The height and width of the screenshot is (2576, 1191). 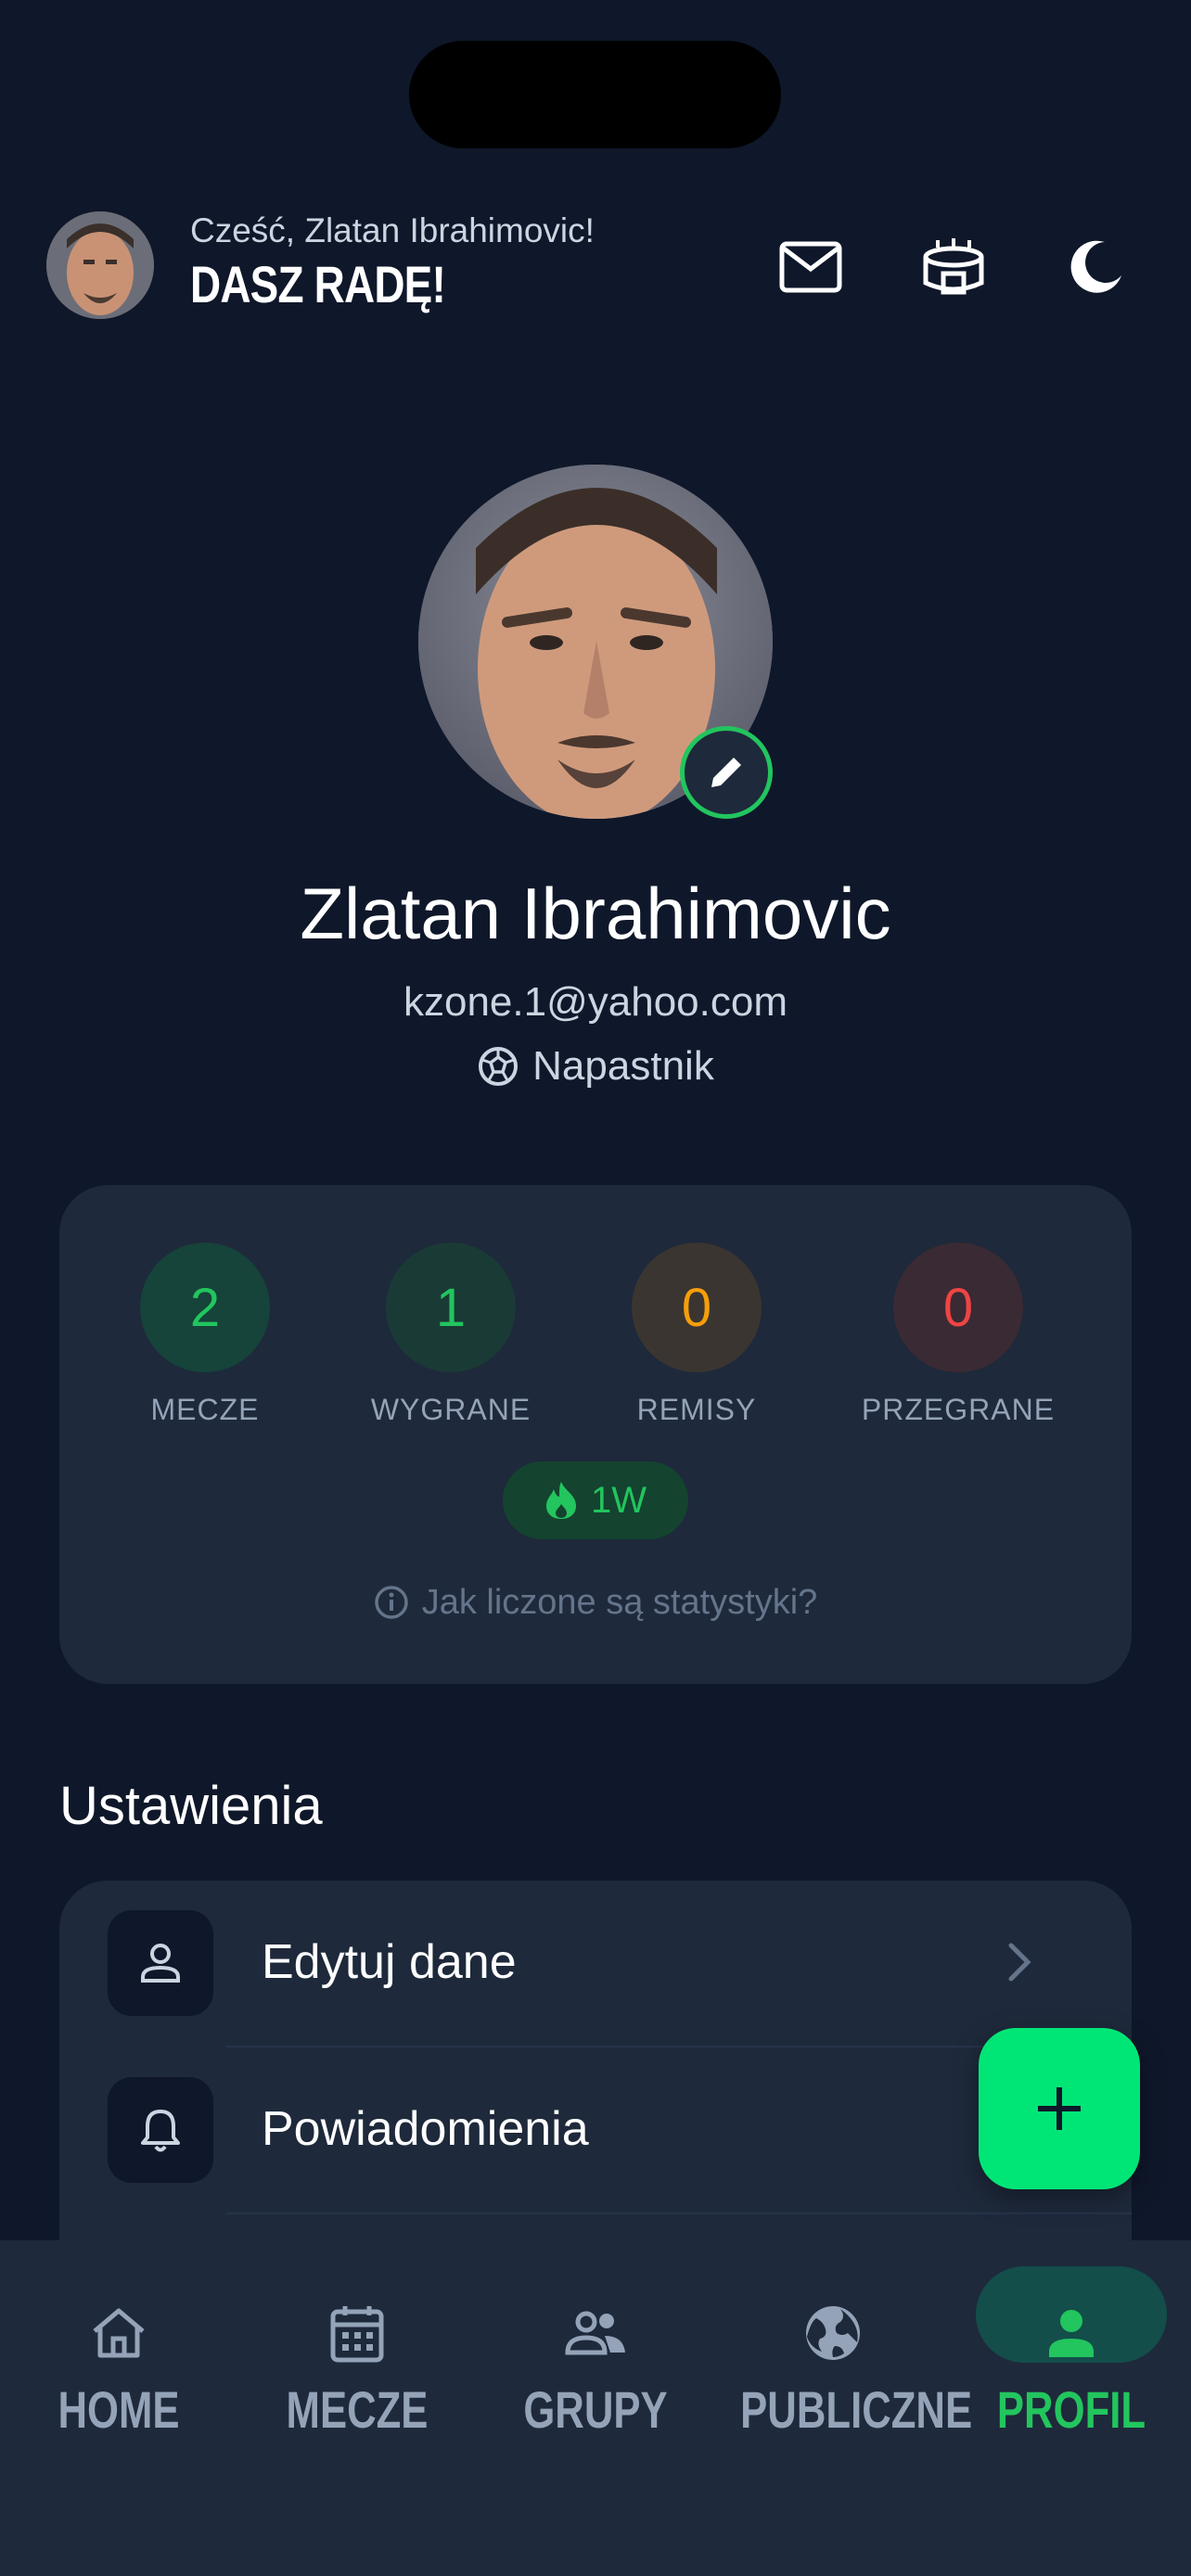 What do you see at coordinates (595, 2130) in the screenshot?
I see `settings-item-notifications: Powiadomienia` at bounding box center [595, 2130].